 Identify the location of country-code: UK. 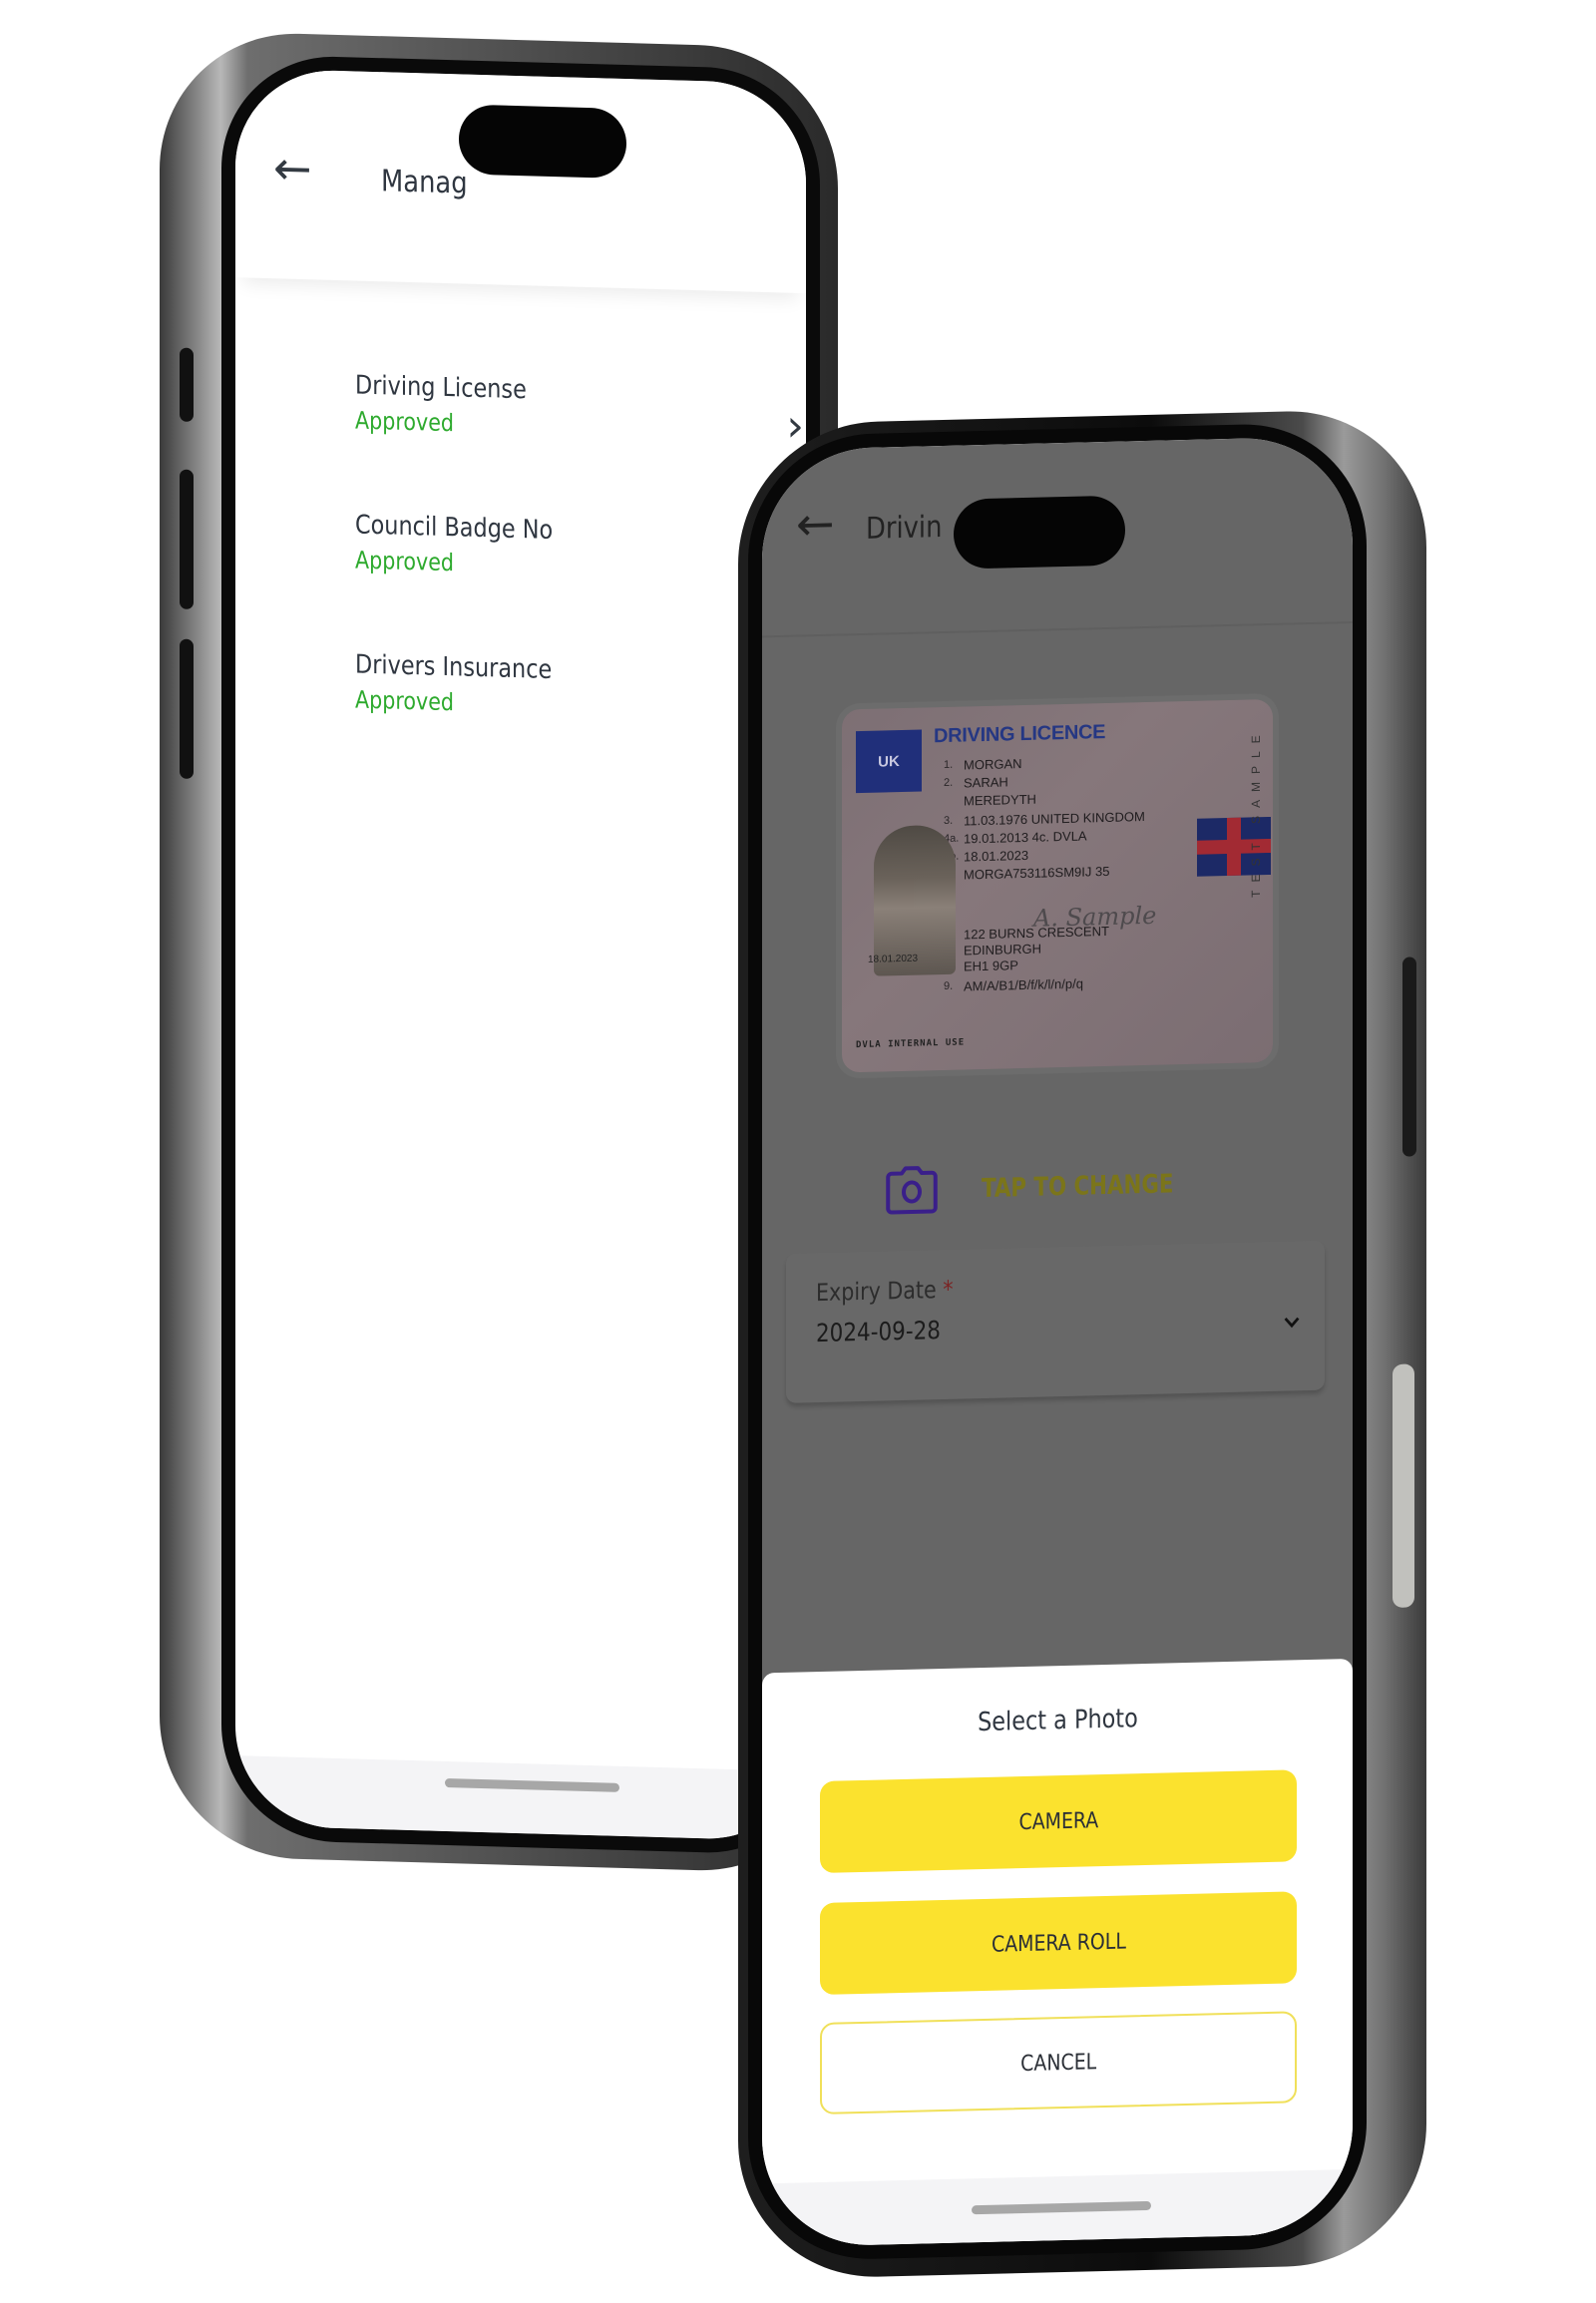
(889, 761).